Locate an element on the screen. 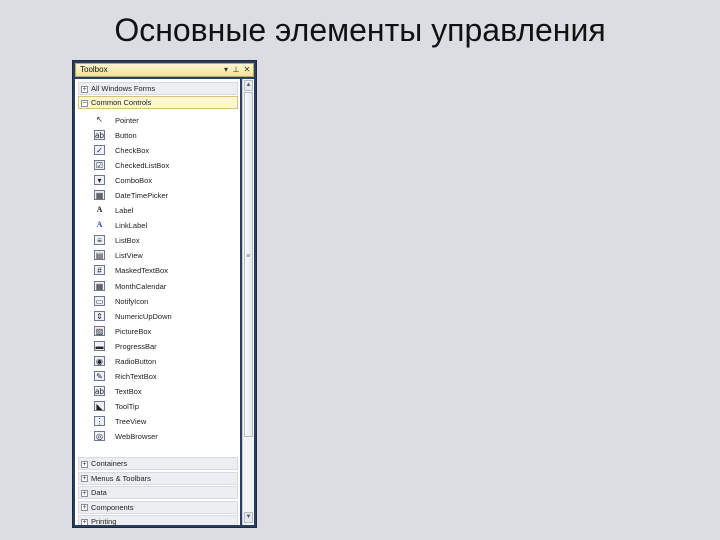  toolbox-item-datetimepicker: ▦ DateTimePicker is located at coordinates (157, 195).